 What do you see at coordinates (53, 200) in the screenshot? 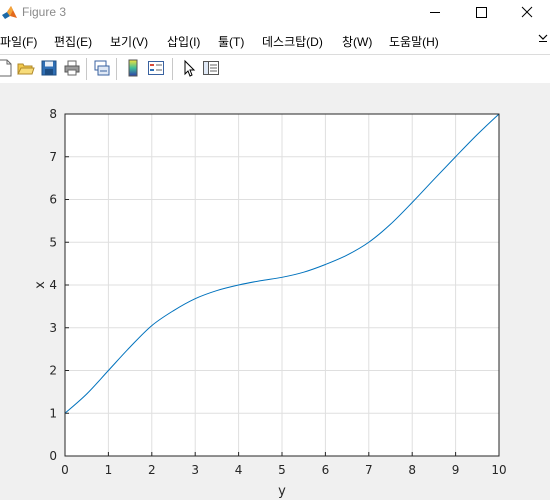
I see `y-tick-label: 6` at bounding box center [53, 200].